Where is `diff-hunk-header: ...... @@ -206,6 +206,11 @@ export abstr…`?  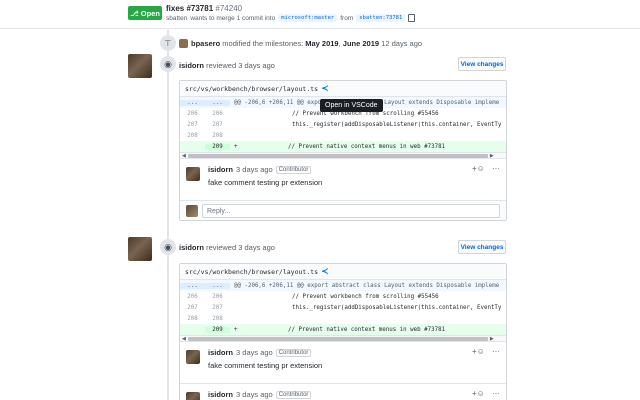
diff-hunk-header: ...... @@ -206,6 +206,11 @@ export abstr… is located at coordinates (343, 285).